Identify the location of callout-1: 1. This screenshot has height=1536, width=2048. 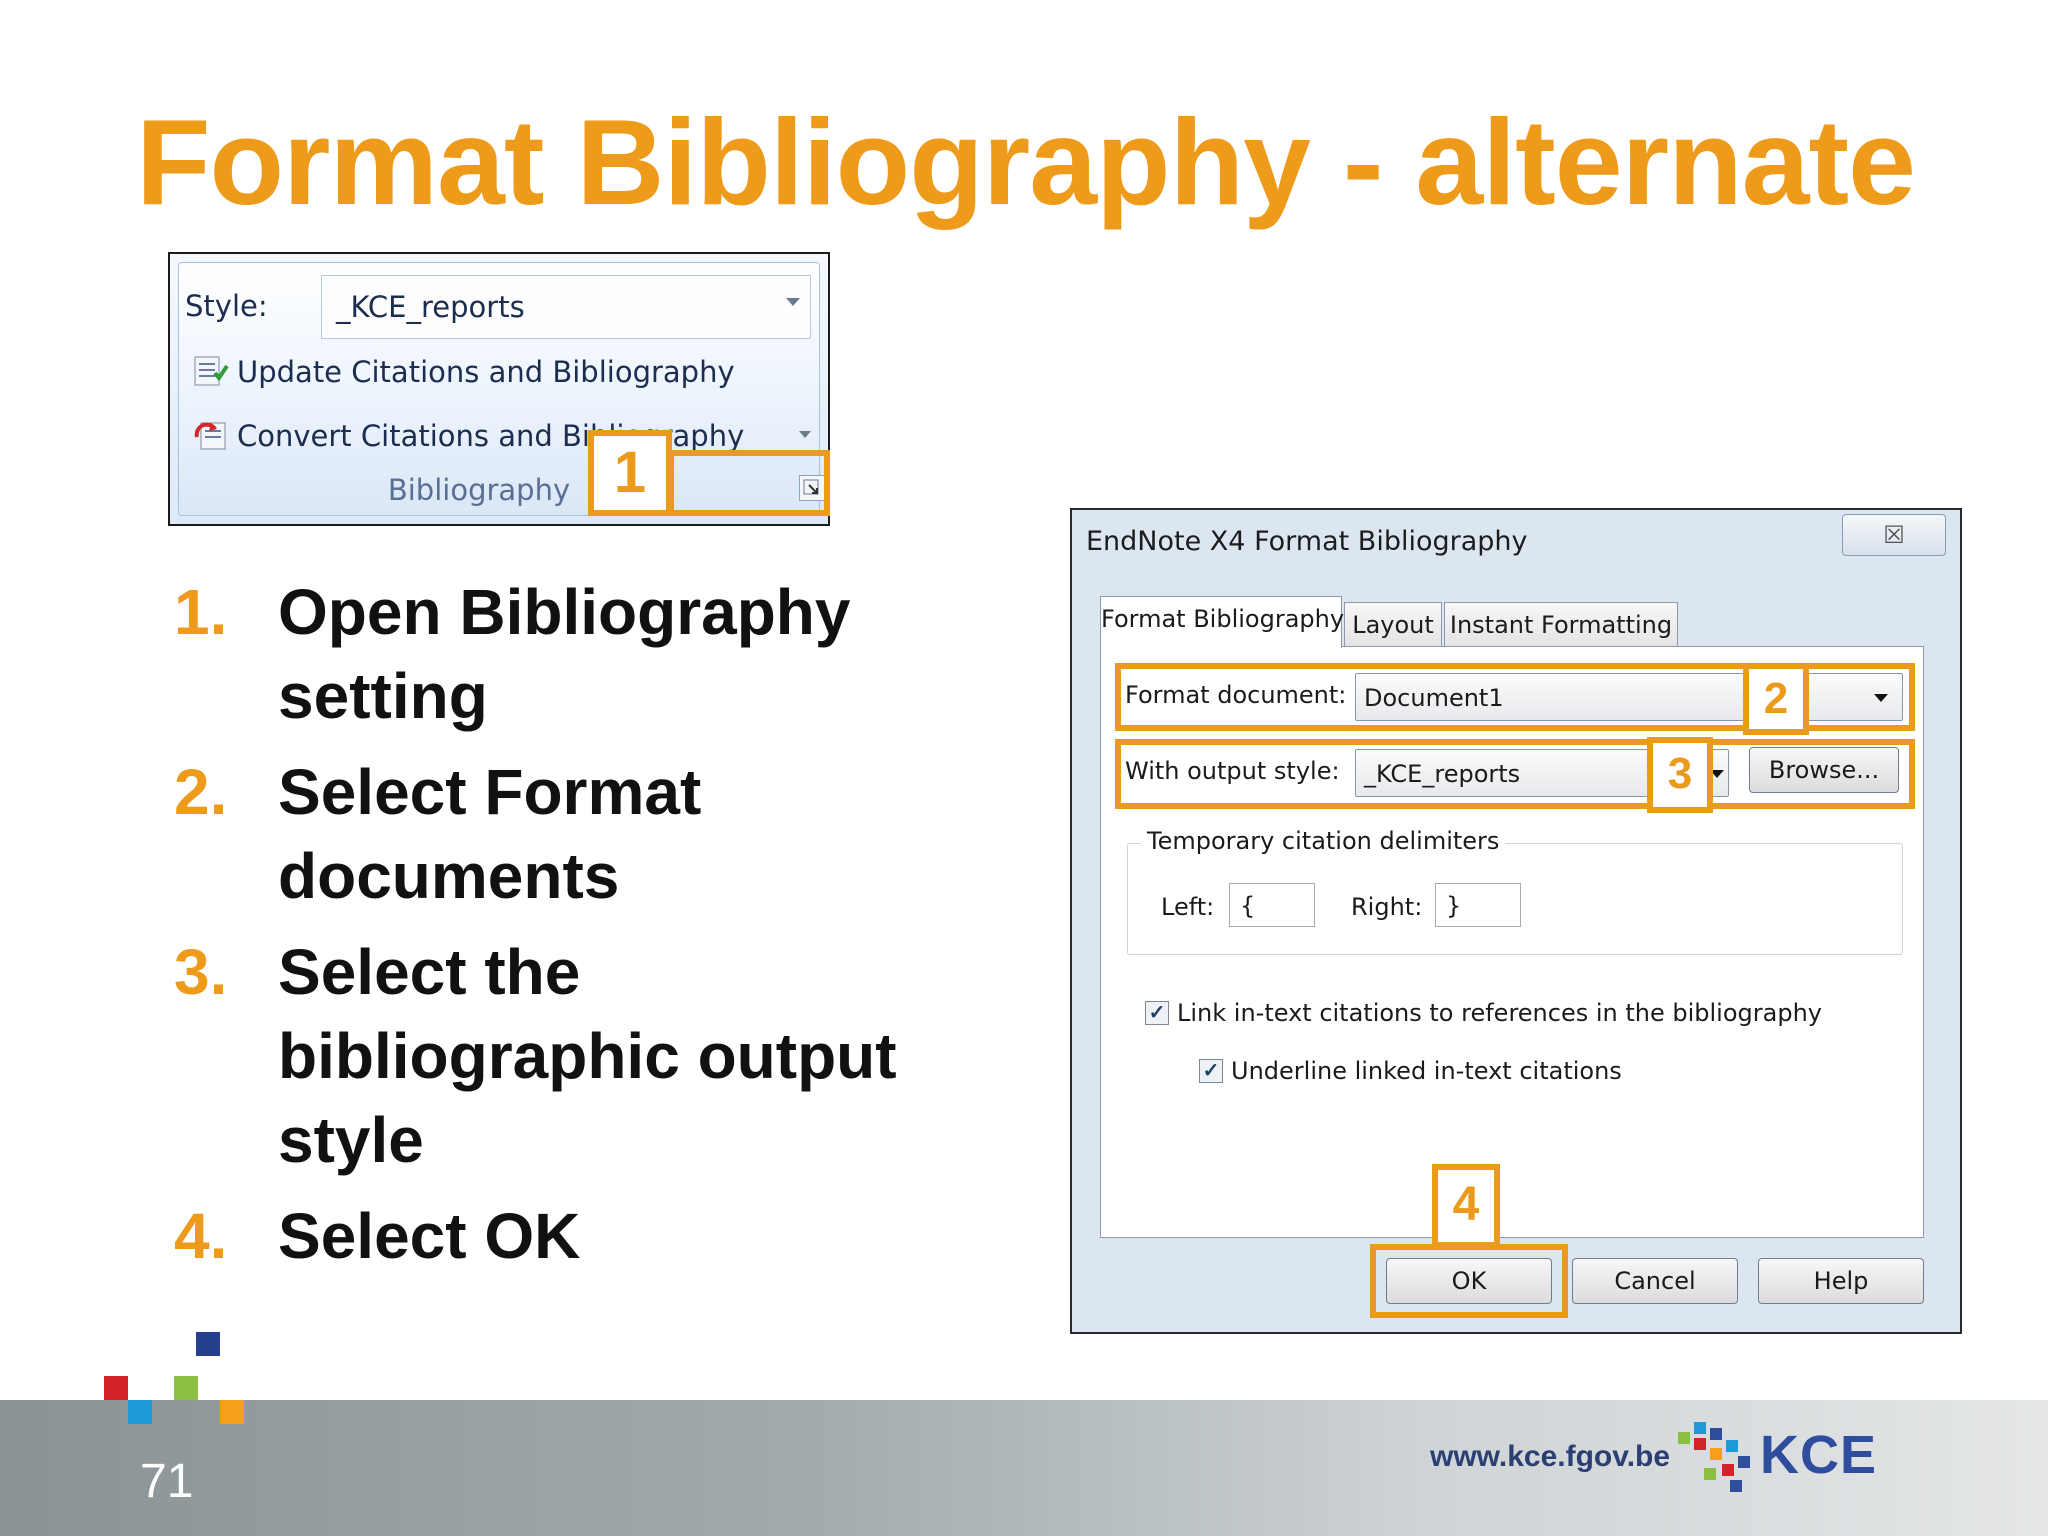
(630, 473).